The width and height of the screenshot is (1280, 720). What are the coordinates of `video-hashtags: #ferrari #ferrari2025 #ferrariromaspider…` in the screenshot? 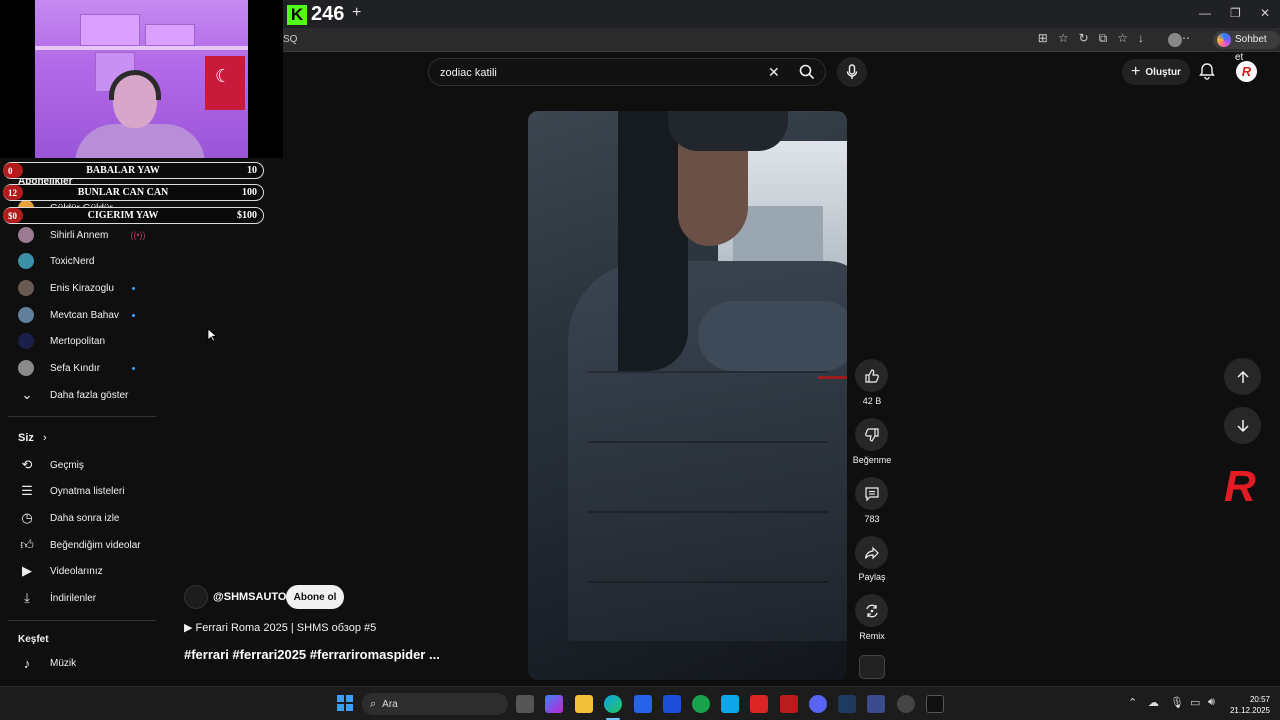 It's located at (312, 654).